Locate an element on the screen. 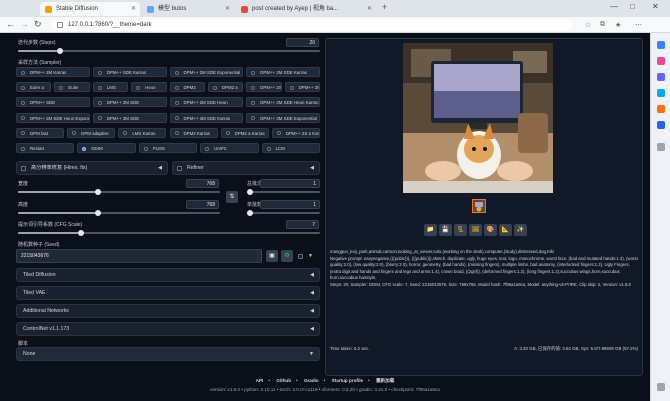 The width and height of the screenshot is (670, 401). batch-size-slider-knob is located at coordinates (250, 213).